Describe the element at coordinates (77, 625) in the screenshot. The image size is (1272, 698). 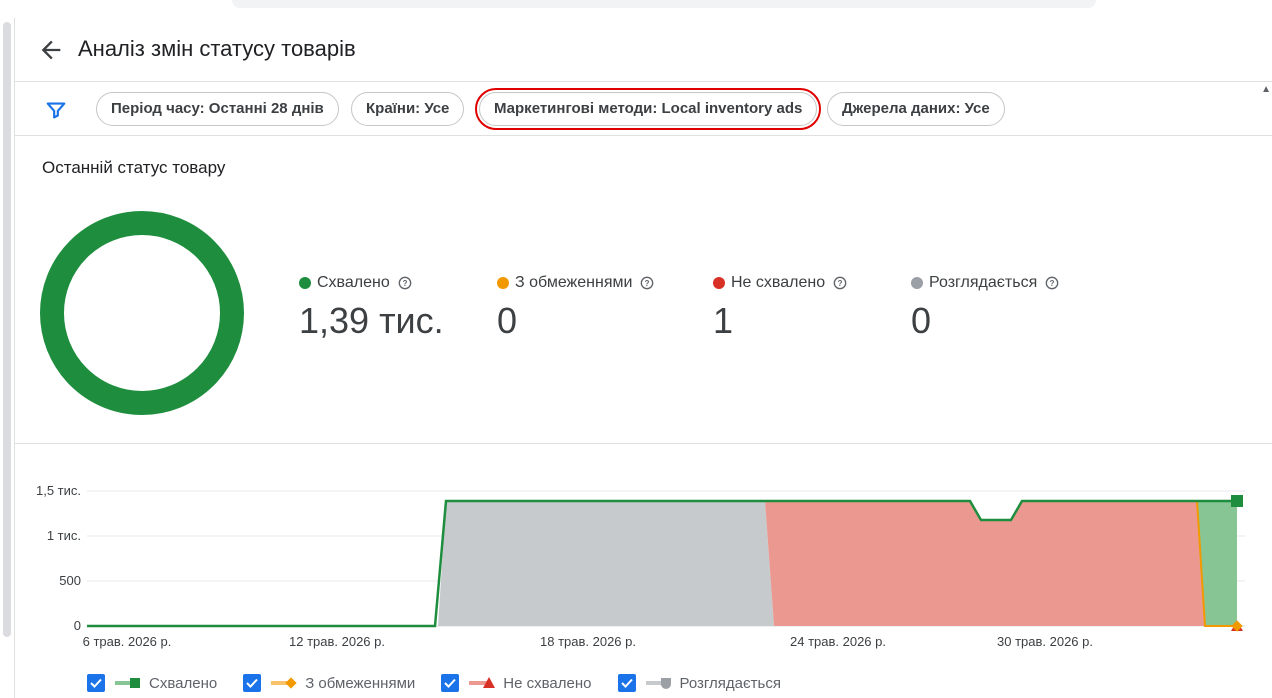
I see `y-tick-label: 0` at that location.